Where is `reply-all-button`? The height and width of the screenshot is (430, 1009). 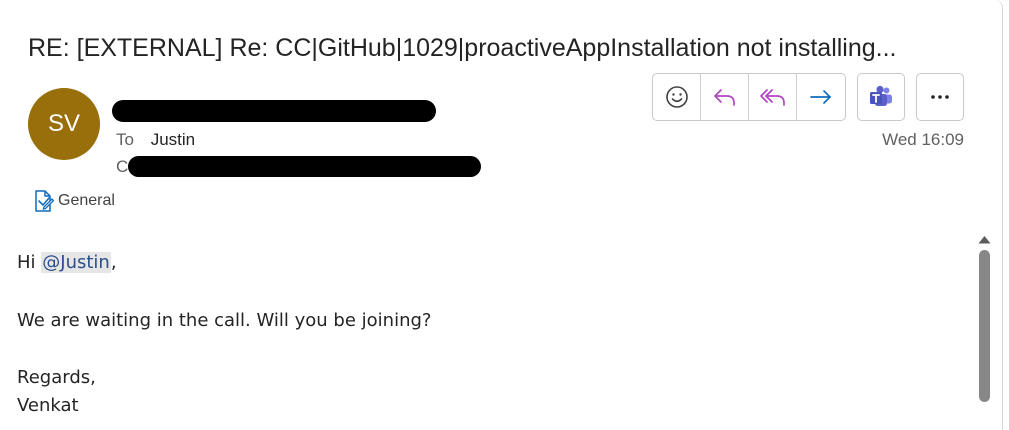 reply-all-button is located at coordinates (773, 97).